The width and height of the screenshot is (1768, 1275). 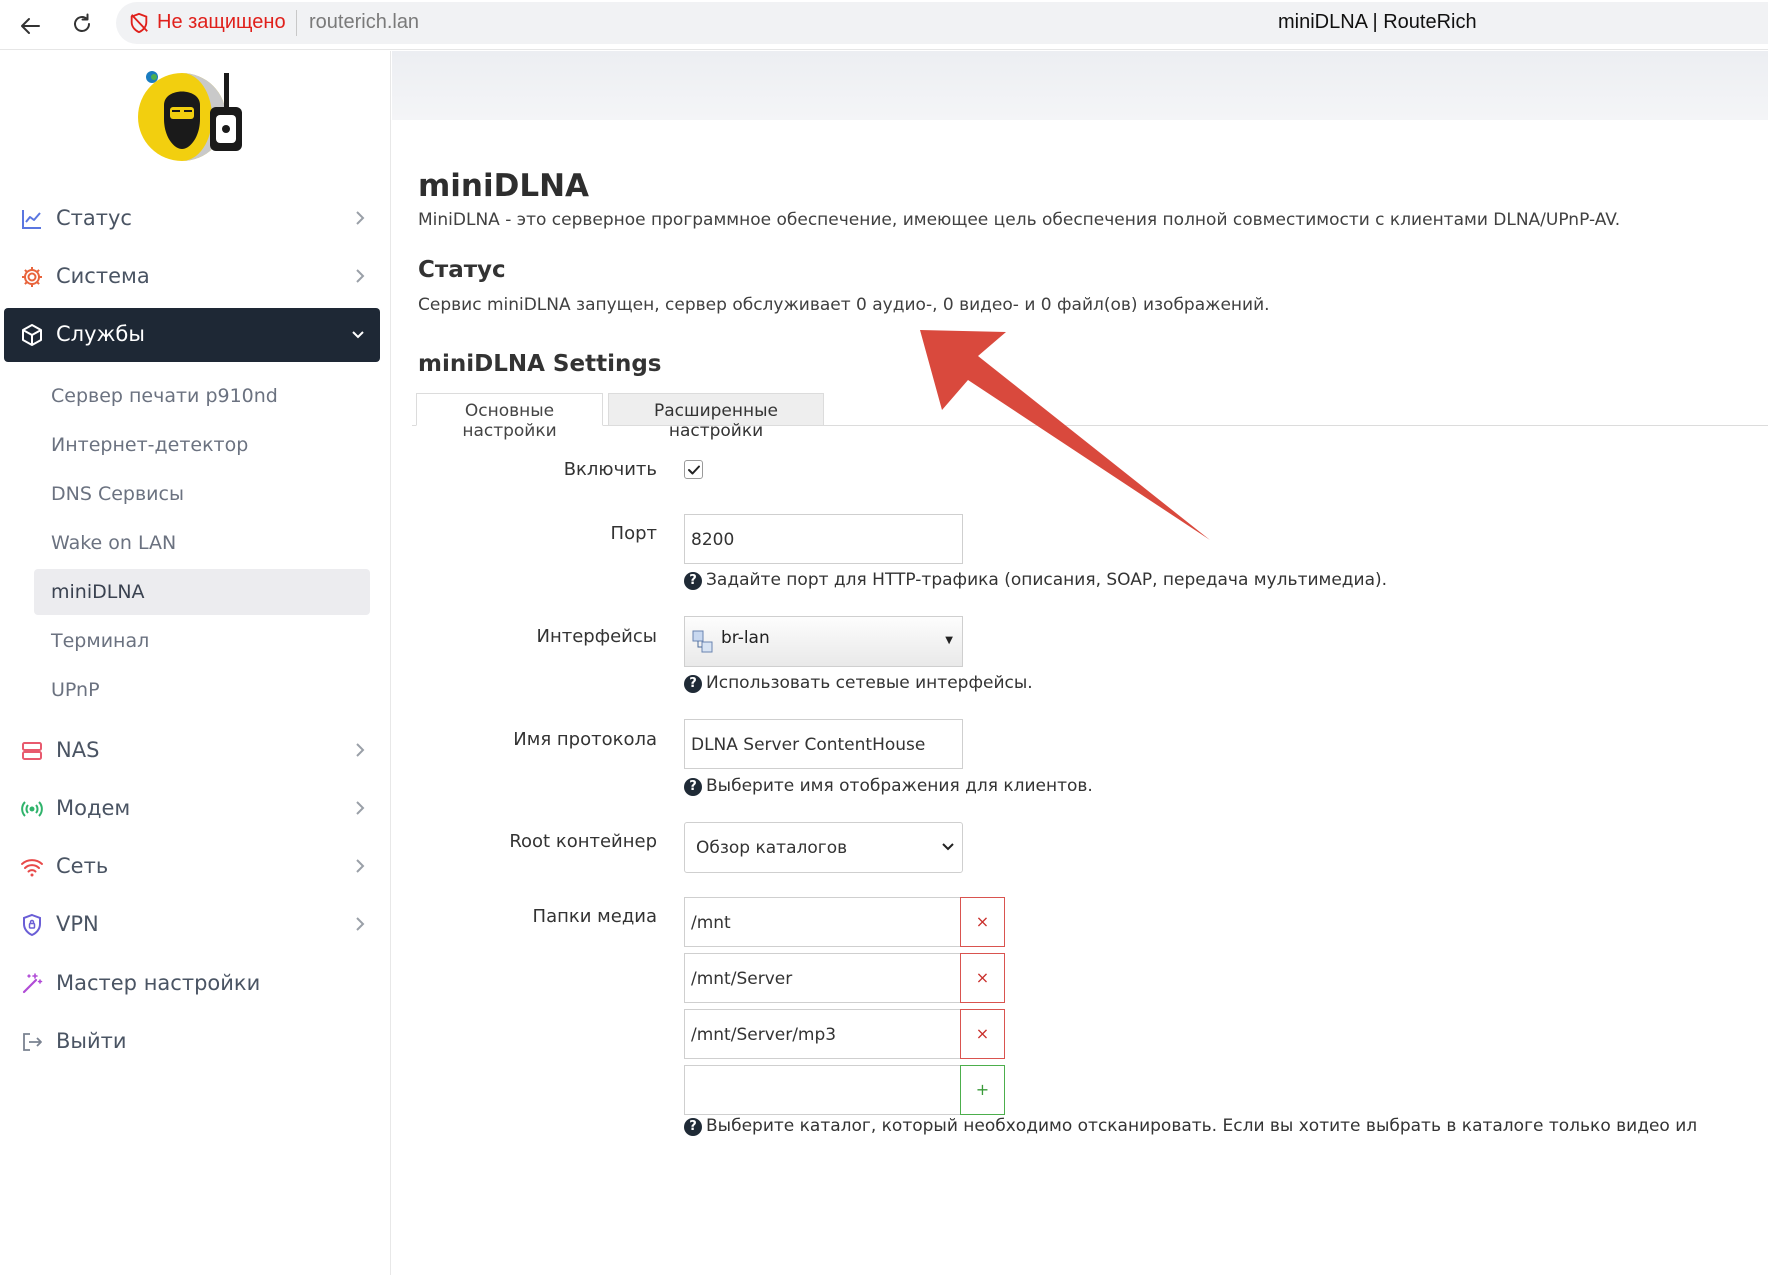 I want to click on tab-advanced-settings: Расширенные настройки, so click(x=716, y=417).